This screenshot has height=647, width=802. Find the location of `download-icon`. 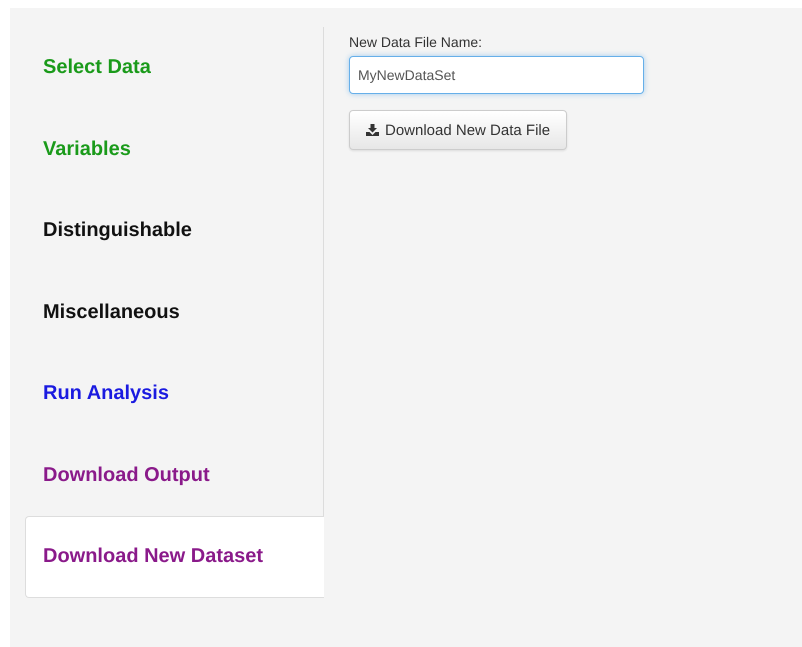

download-icon is located at coordinates (372, 130).